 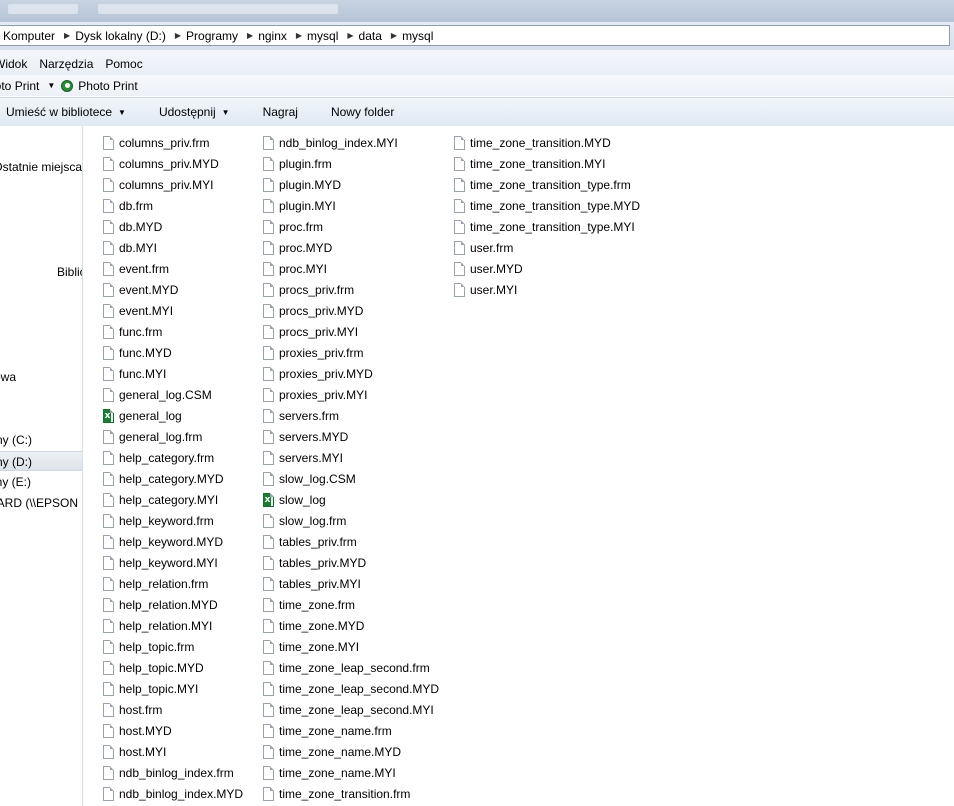 I want to click on file-item: time_zone.frm, so click(x=351, y=604).